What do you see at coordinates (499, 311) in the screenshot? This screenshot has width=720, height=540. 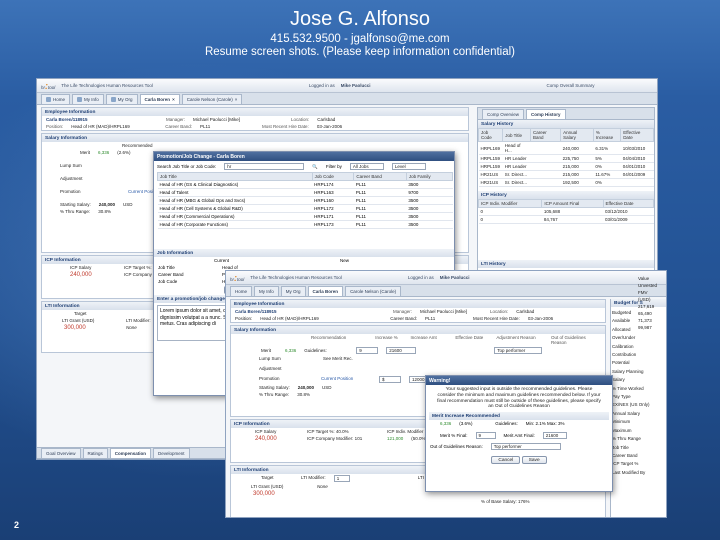 I see `location-label: Location:` at bounding box center [499, 311].